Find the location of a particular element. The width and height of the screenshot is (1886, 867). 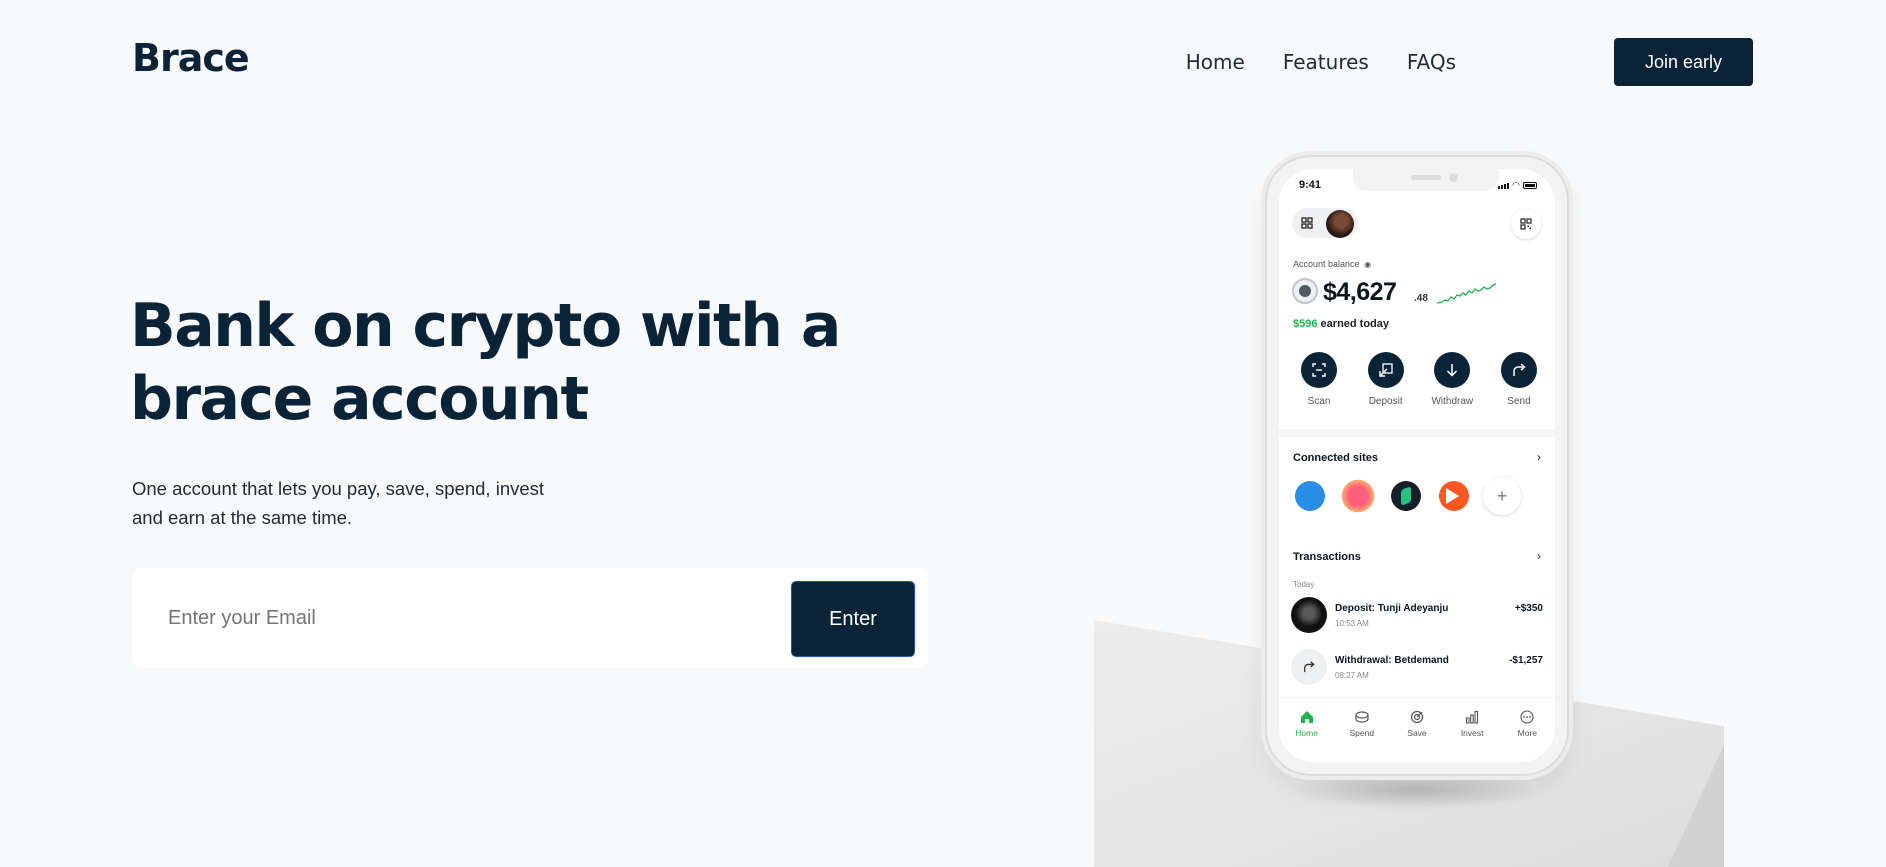

phone-notch is located at coordinates (1426, 180).